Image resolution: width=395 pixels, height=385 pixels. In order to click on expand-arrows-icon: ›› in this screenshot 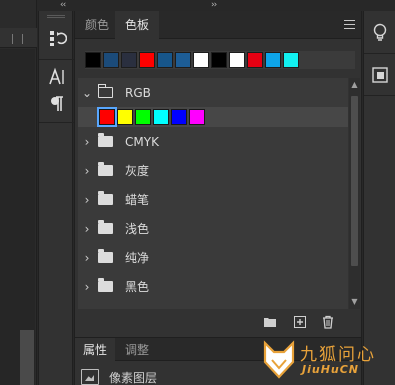, I will do `click(214, 5)`.